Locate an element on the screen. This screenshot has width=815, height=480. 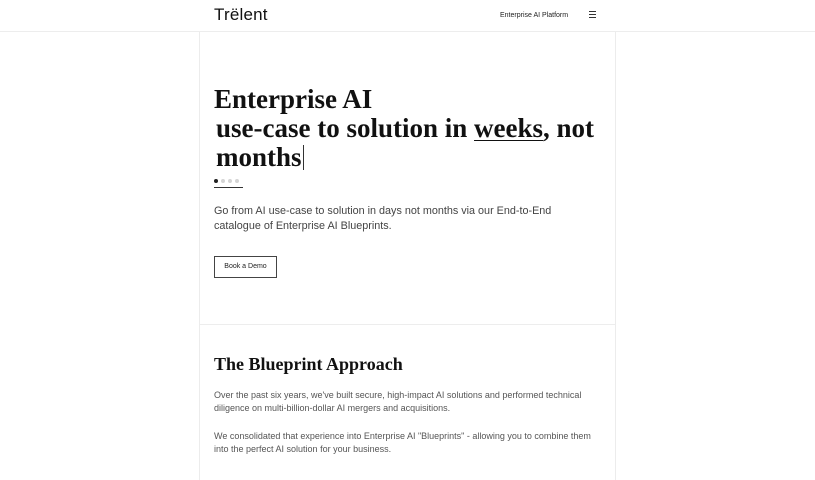
hero-title-line-2: use-case to solution in weeks, not is located at coordinates (411, 128).